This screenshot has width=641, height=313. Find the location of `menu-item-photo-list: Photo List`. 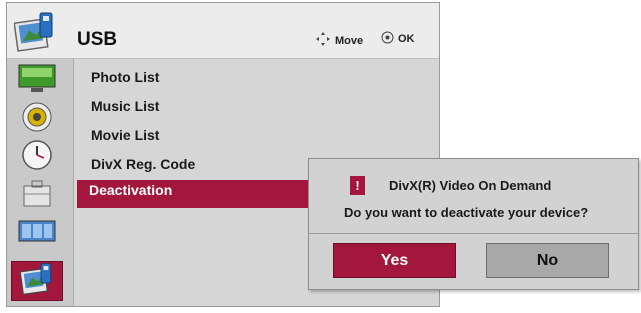

menu-item-photo-list: Photo List is located at coordinates (125, 77).